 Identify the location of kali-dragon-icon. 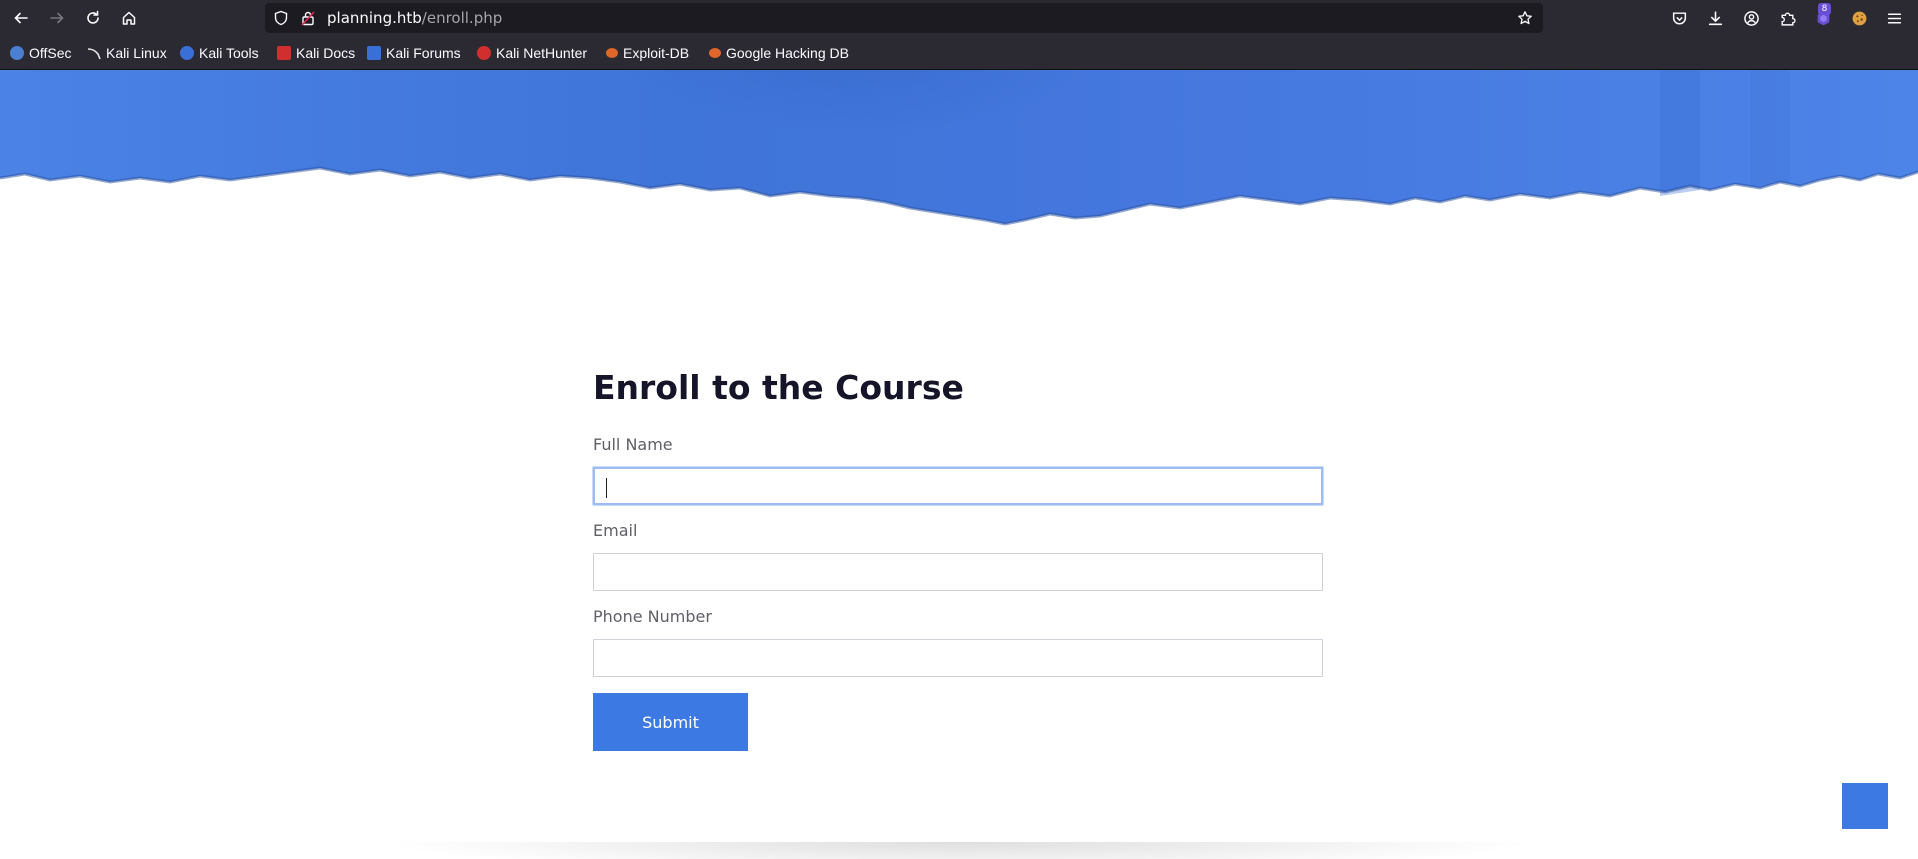
(94, 53).